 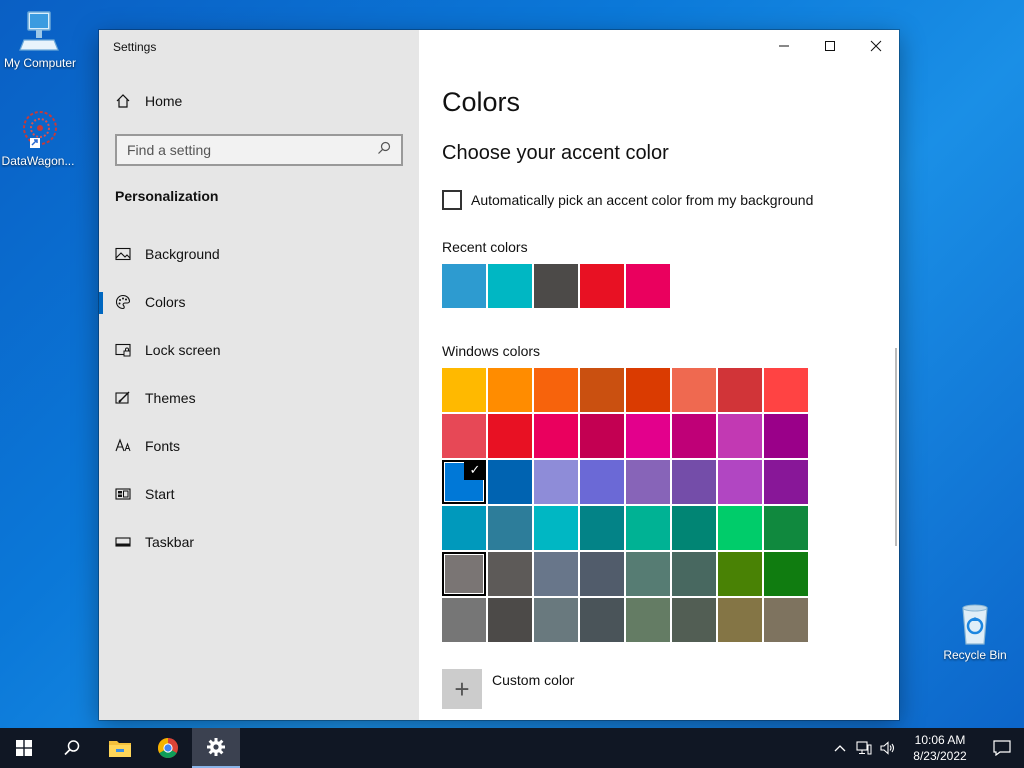 What do you see at coordinates (555, 153) in the screenshot?
I see `section-subtitle: Choose your accent color` at bounding box center [555, 153].